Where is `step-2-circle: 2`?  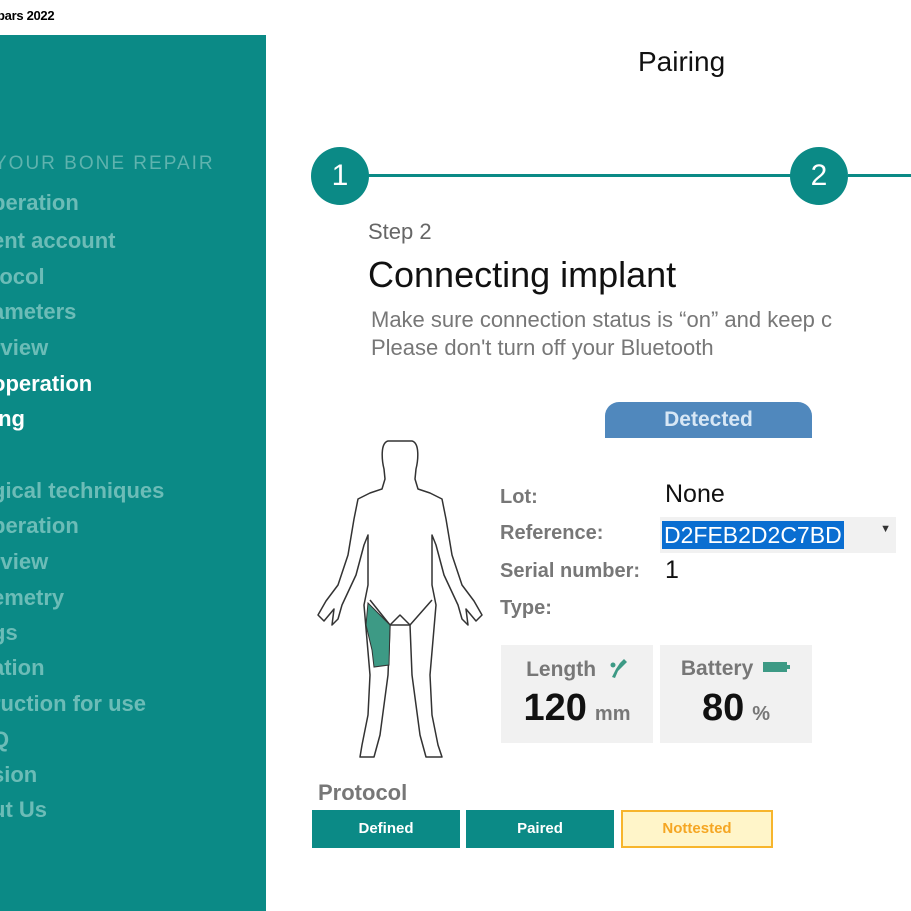
step-2-circle: 2 is located at coordinates (819, 176).